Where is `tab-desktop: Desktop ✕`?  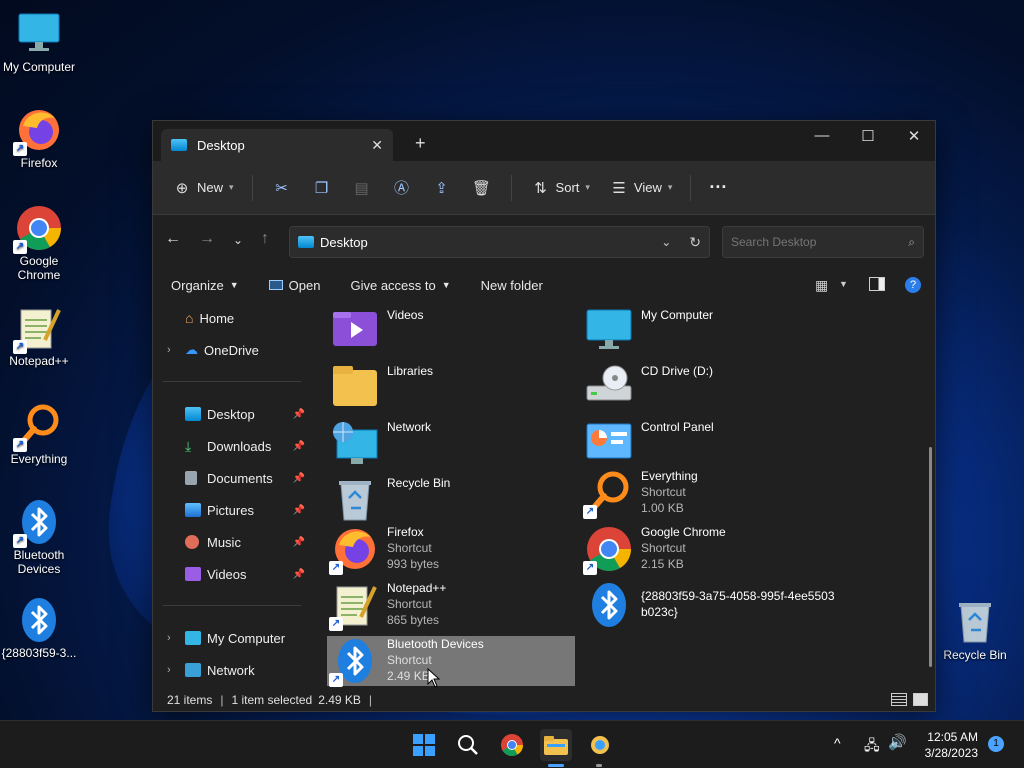
tab-desktop: Desktop ✕ is located at coordinates (277, 145).